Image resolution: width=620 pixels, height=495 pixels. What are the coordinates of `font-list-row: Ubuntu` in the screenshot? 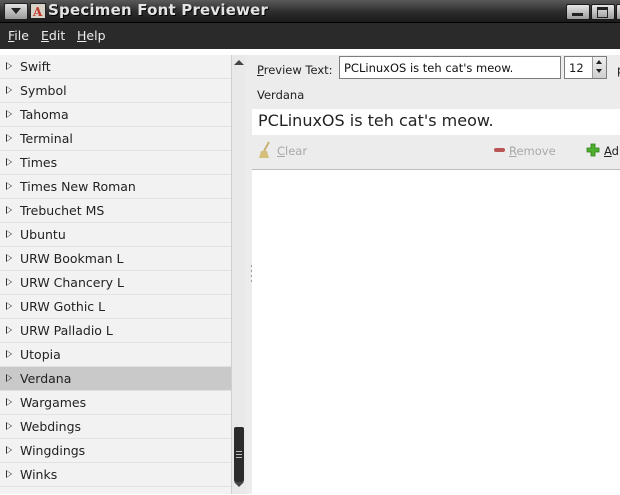 It's located at (115, 235).